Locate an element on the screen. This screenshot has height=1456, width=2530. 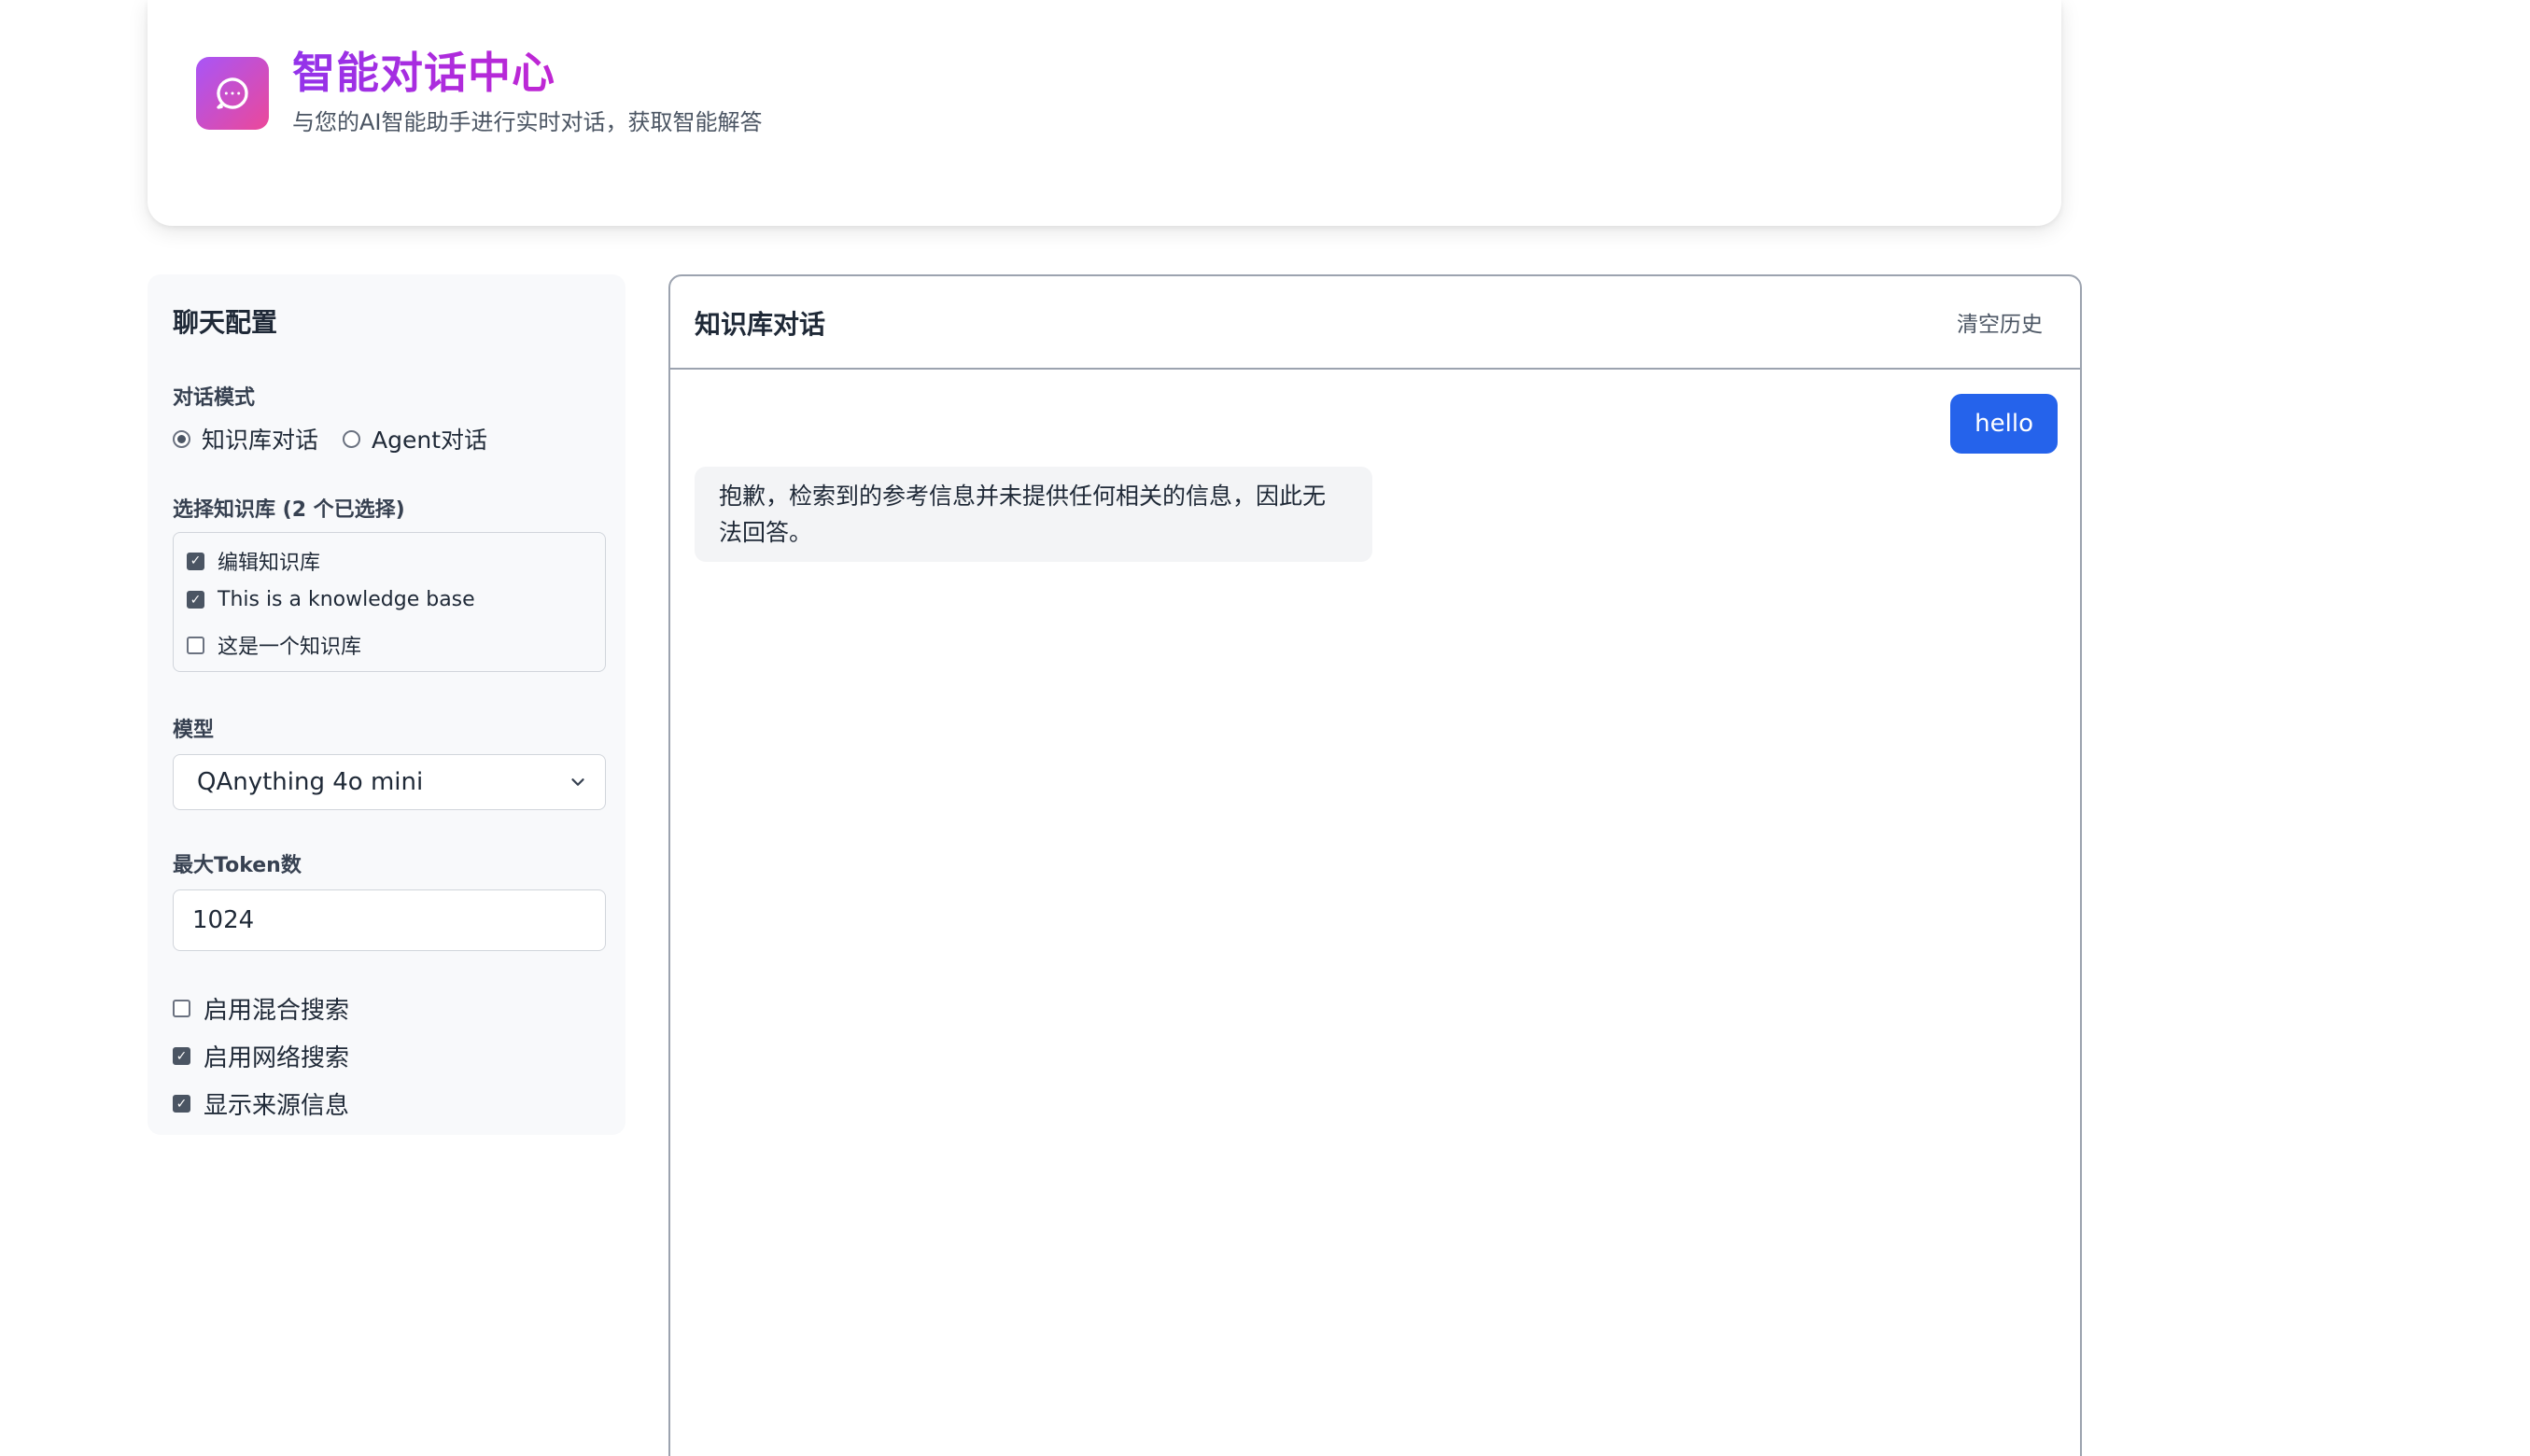
model-label: 模型 is located at coordinates (194, 730).